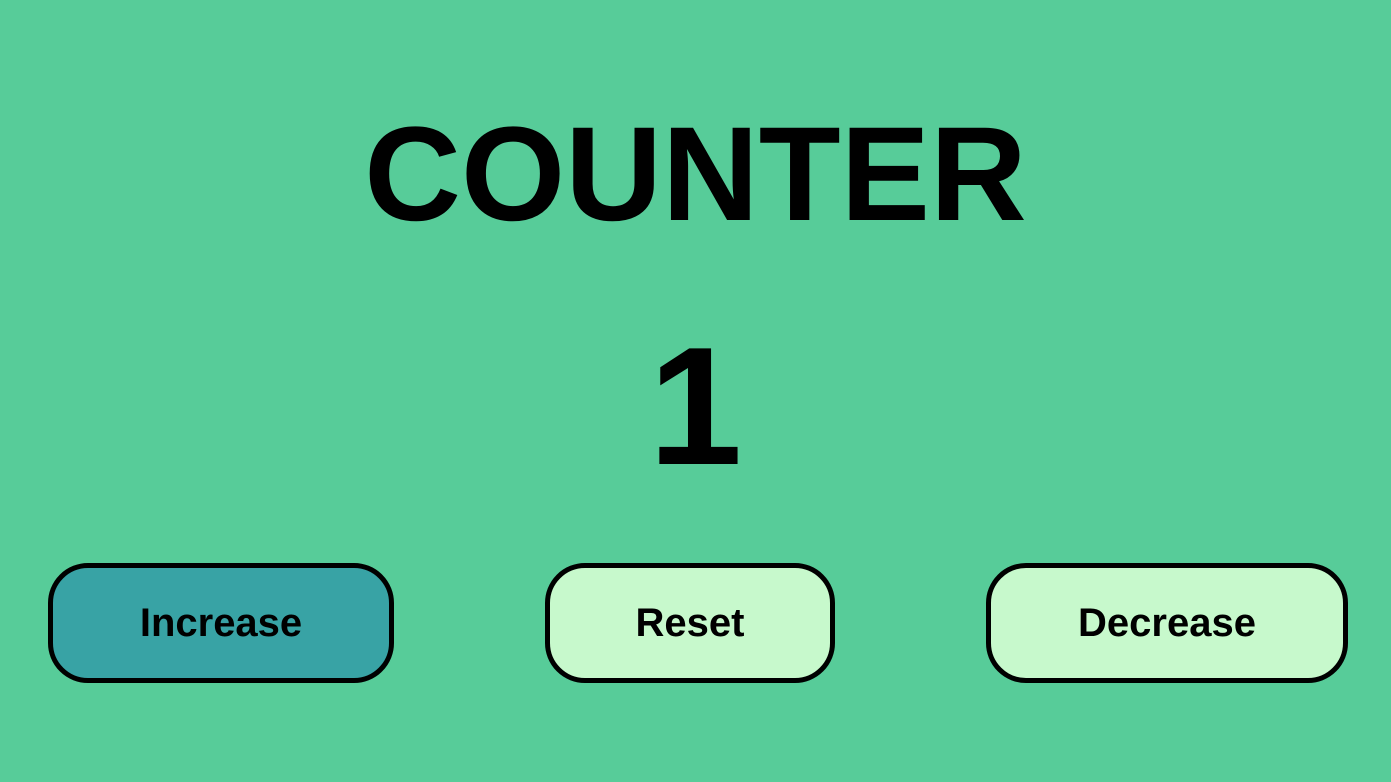 This screenshot has height=782, width=1391. I want to click on increase-button: Increase, so click(221, 623).